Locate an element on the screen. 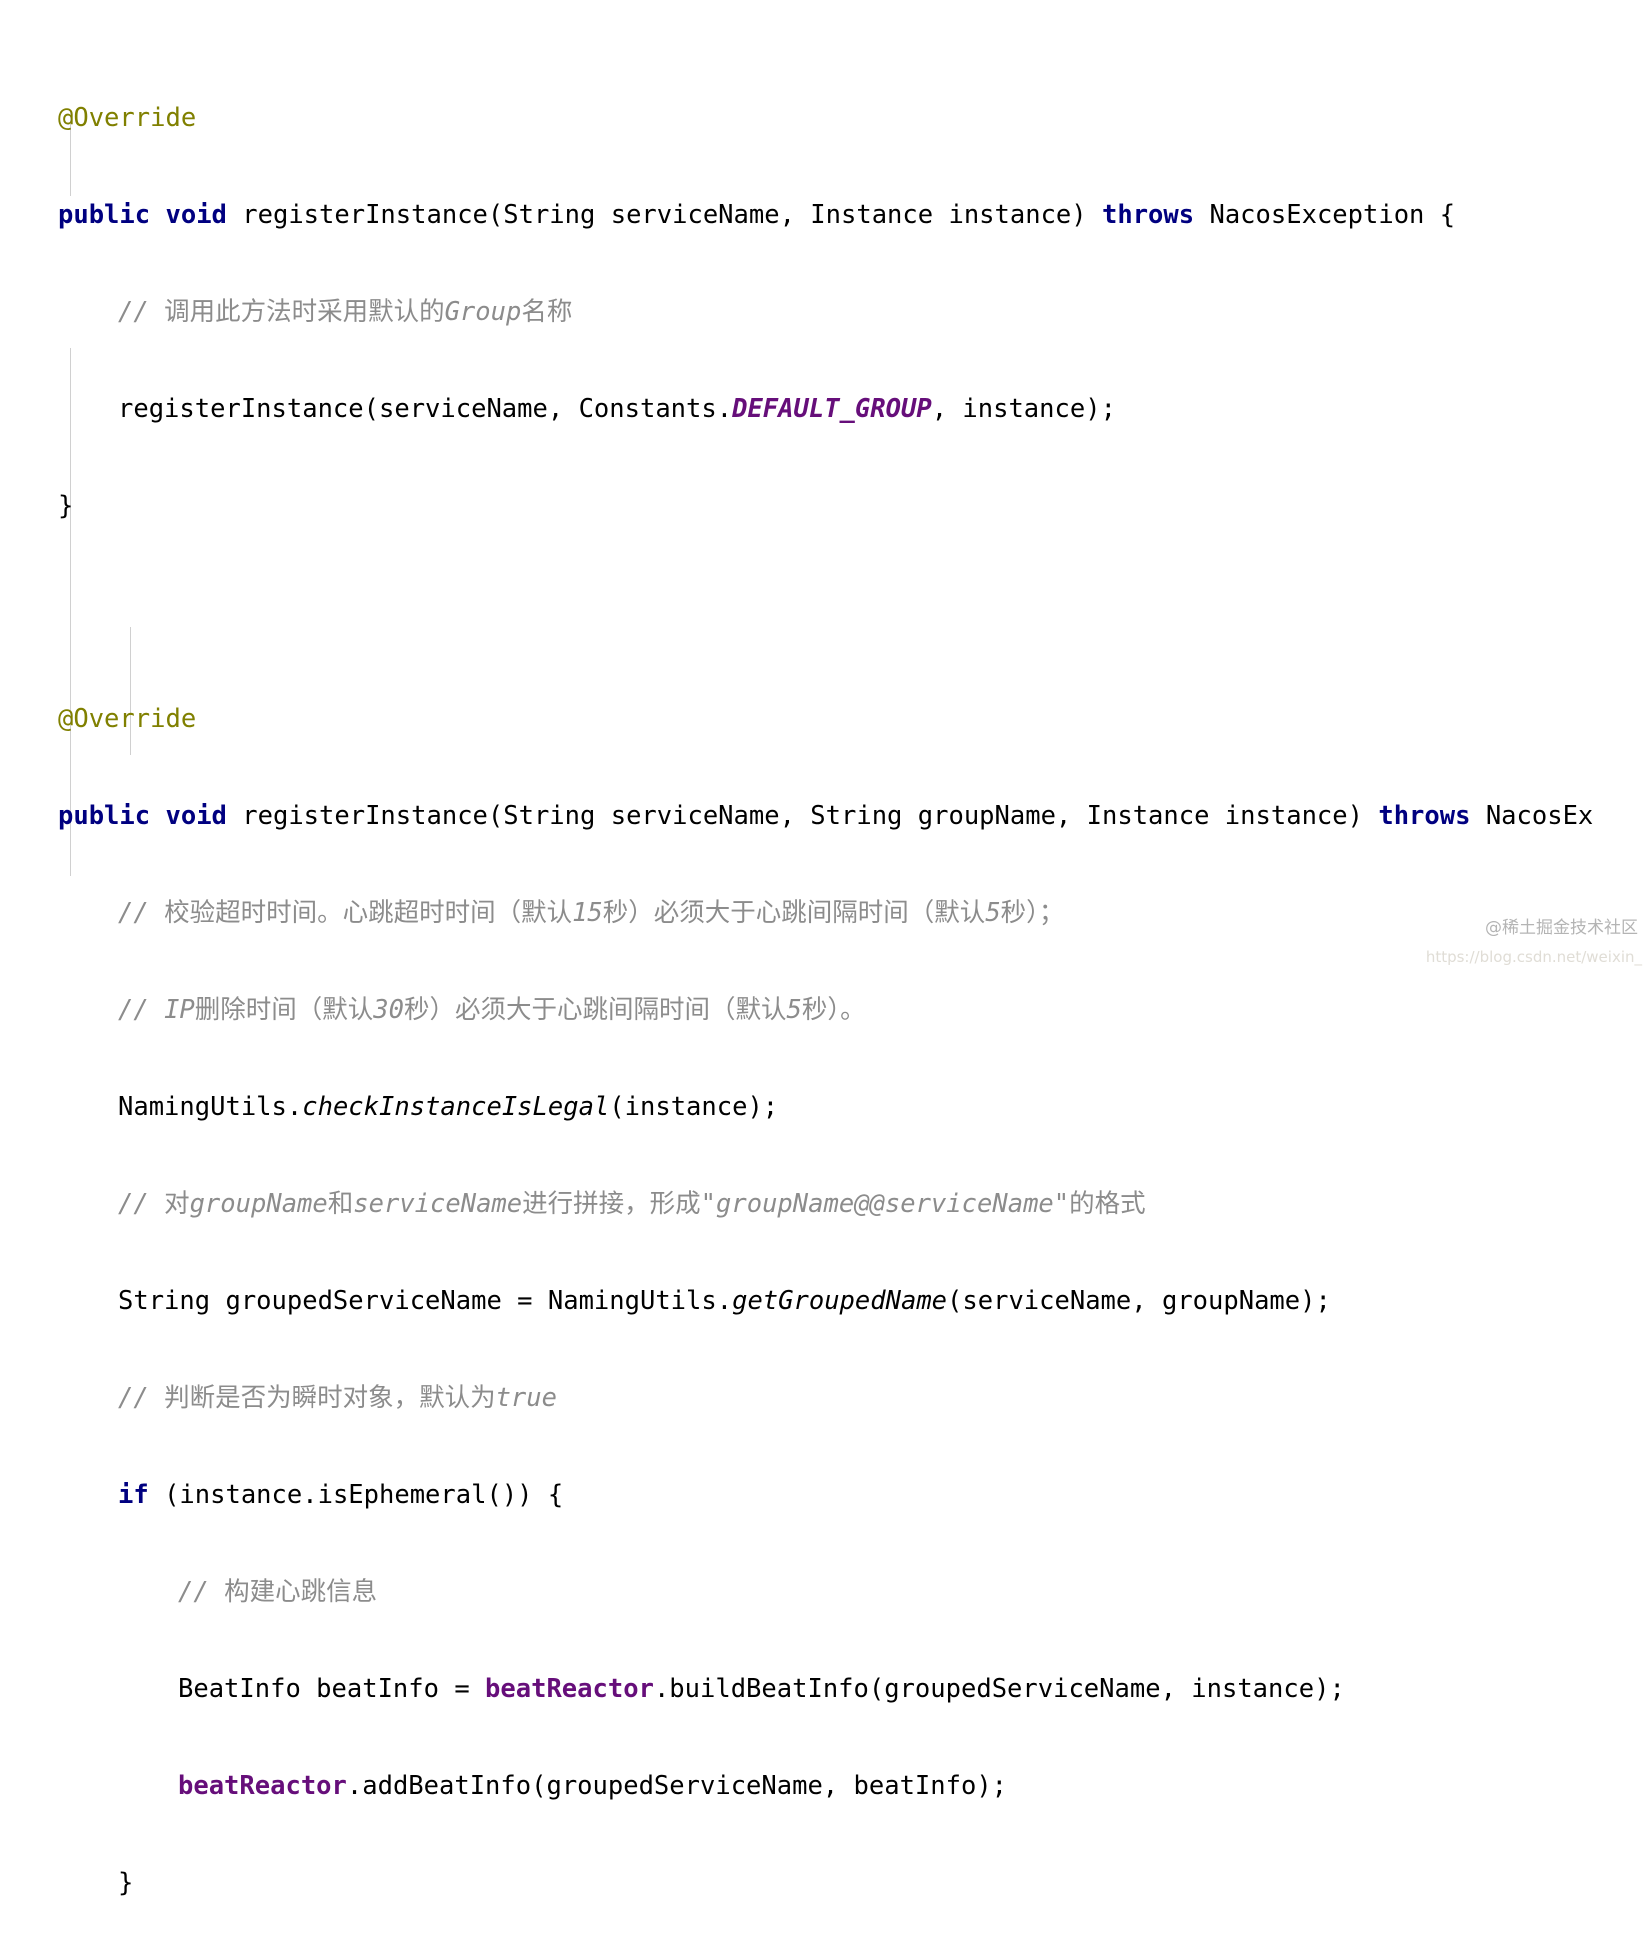 This screenshot has height=1944, width=1652. comment-ip-cjk-b: 秒）必须大于心跳间隔时间（默认 is located at coordinates (595, 1010).